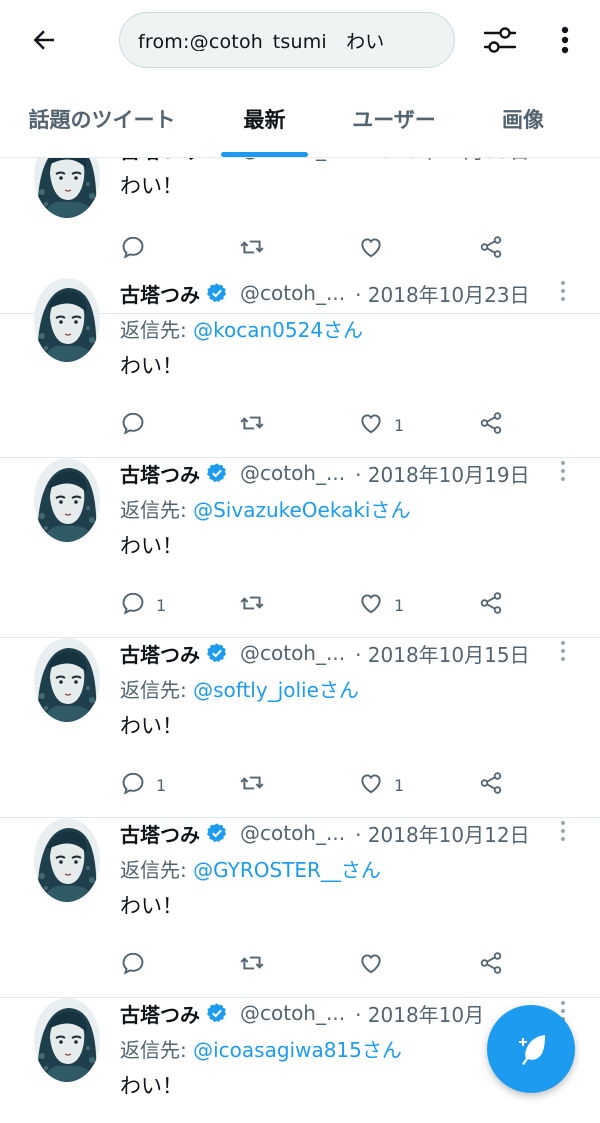  What do you see at coordinates (394, 119) in the screenshot?
I see `tab-people: ユーザー` at bounding box center [394, 119].